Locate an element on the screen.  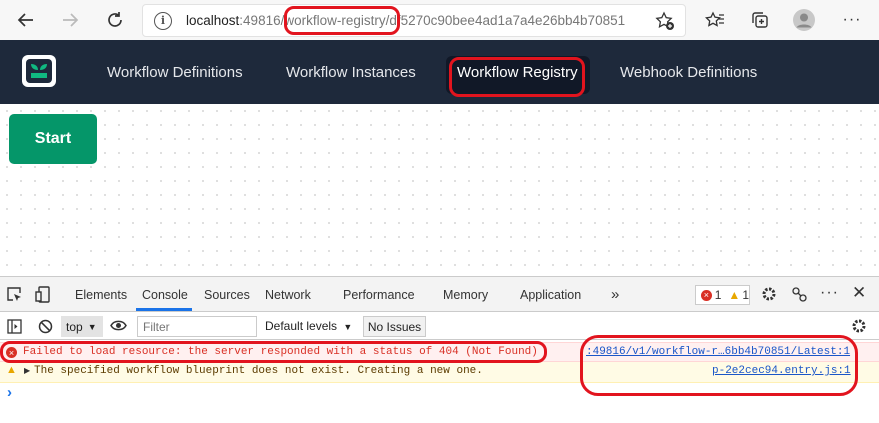
warning-count-icon: ▲ is located at coordinates (734, 295).